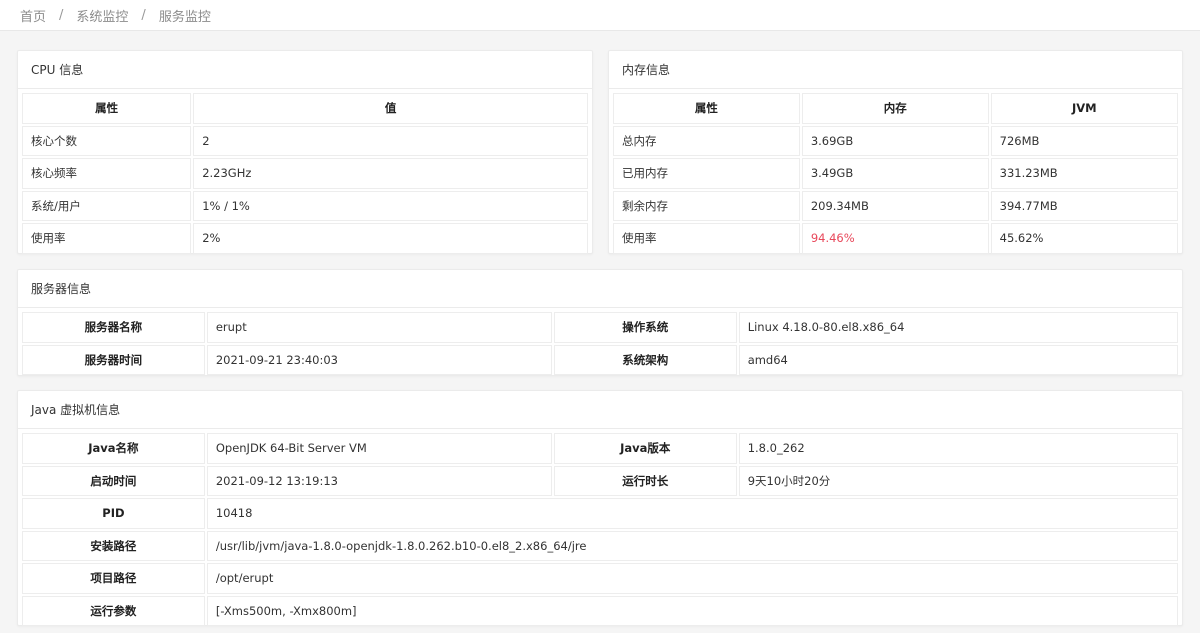 The height and width of the screenshot is (633, 1200). Describe the element at coordinates (113, 513) in the screenshot. I see `jvm-attr-label: PID` at that location.